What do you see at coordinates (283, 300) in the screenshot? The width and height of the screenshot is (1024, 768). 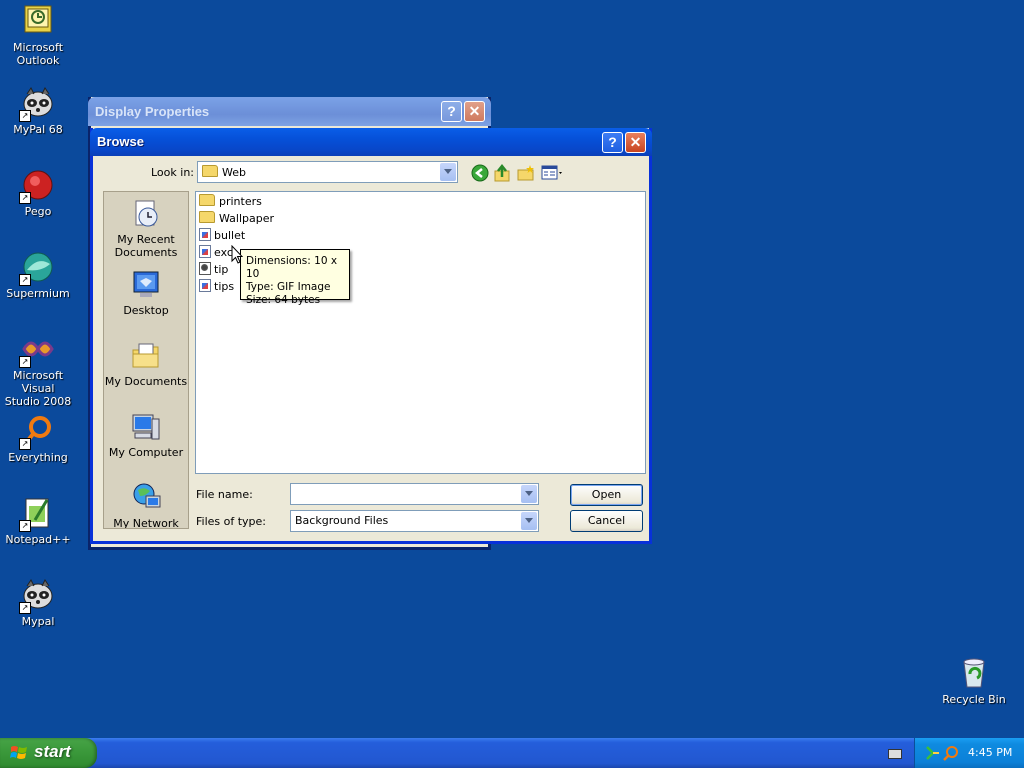 I see `tooltip-size: Size: 64 bytes` at bounding box center [283, 300].